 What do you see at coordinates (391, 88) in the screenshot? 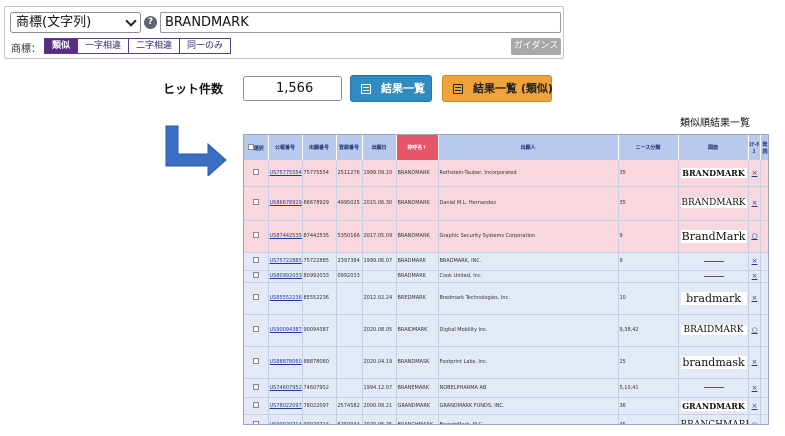
I see `results-list-button: 結果一覧` at bounding box center [391, 88].